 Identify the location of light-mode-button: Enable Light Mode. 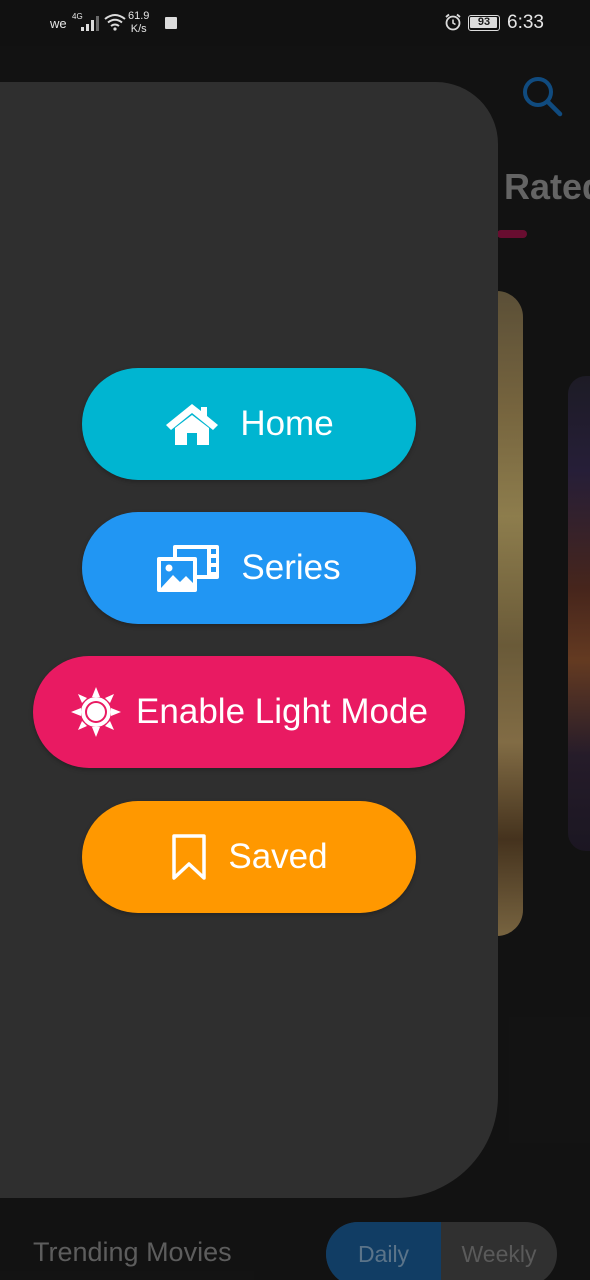
(249, 712).